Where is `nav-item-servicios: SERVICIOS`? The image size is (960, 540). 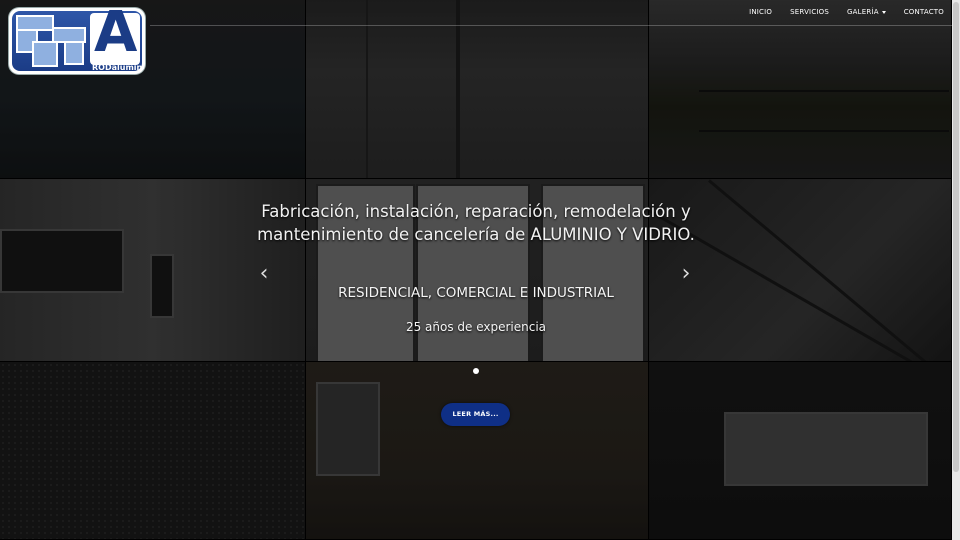 nav-item-servicios: SERVICIOS is located at coordinates (809, 13).